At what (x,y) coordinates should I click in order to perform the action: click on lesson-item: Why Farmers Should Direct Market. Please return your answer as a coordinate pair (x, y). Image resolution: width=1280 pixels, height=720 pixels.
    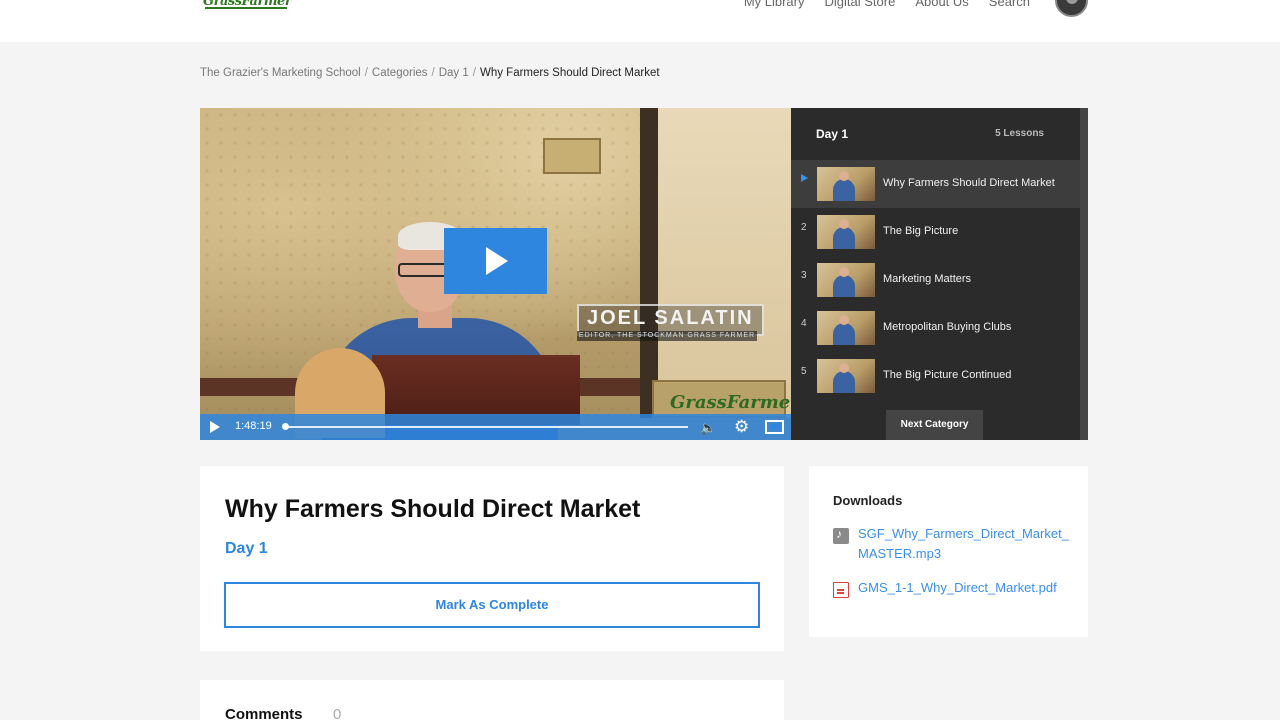
    Looking at the image, I should click on (935, 184).